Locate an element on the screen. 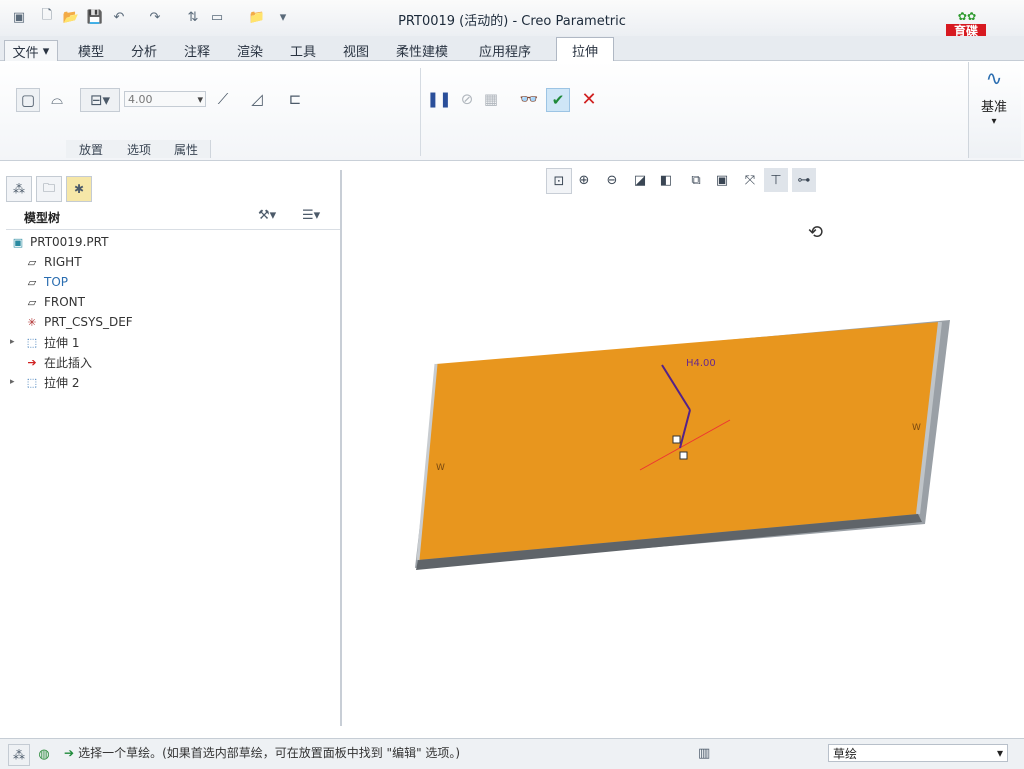 This screenshot has width=1024, height=769. flip-direction-icon: ⟋ is located at coordinates (223, 99).